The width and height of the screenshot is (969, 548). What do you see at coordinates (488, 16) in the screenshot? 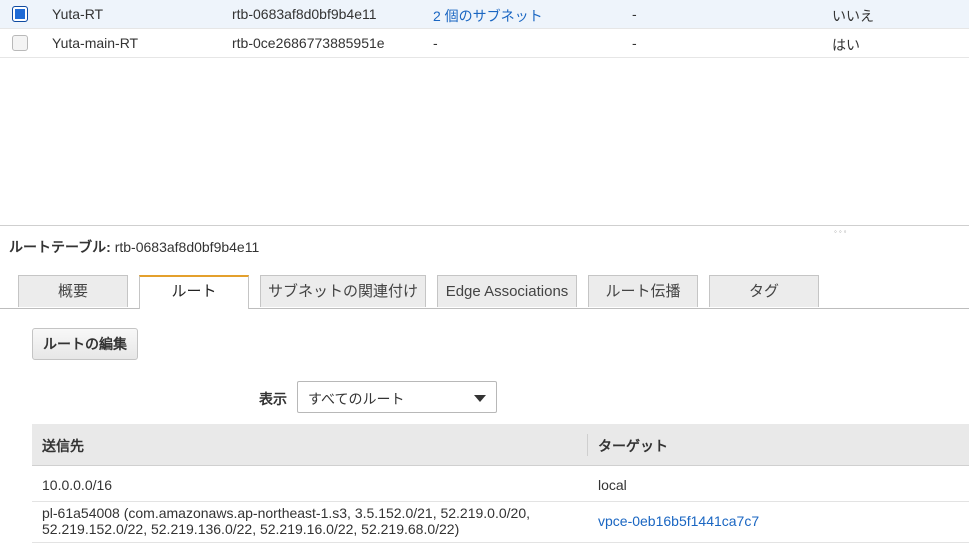
I see `subnet-associations-link: 2 個のサブネット` at bounding box center [488, 16].